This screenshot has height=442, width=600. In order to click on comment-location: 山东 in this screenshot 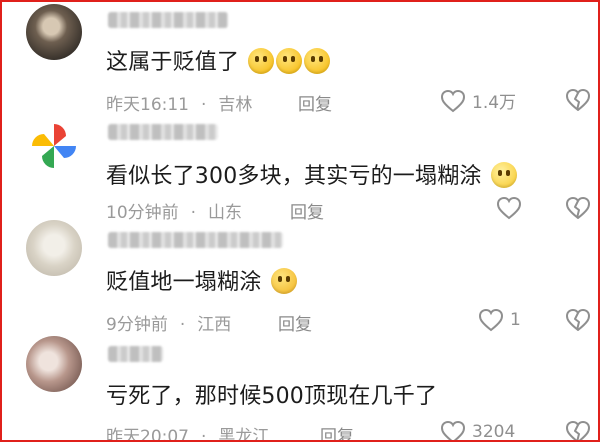, I will do `click(225, 213)`.